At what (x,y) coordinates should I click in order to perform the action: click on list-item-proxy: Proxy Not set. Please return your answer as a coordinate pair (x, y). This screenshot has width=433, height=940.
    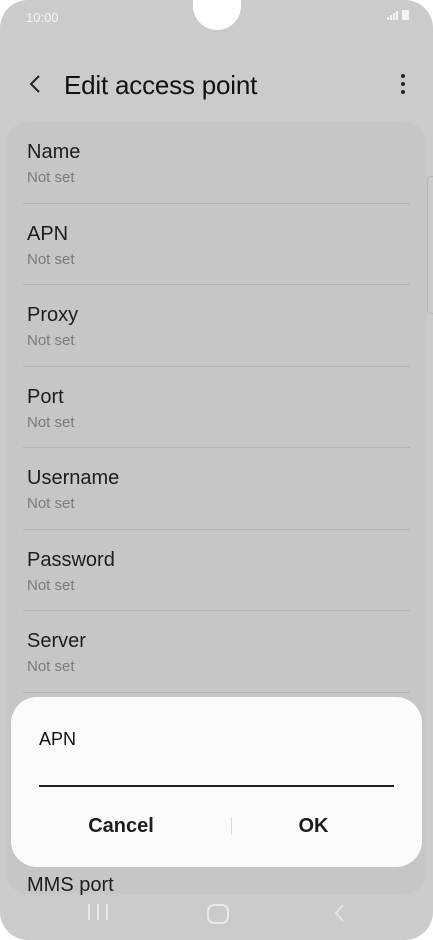
    Looking at the image, I should click on (216, 326).